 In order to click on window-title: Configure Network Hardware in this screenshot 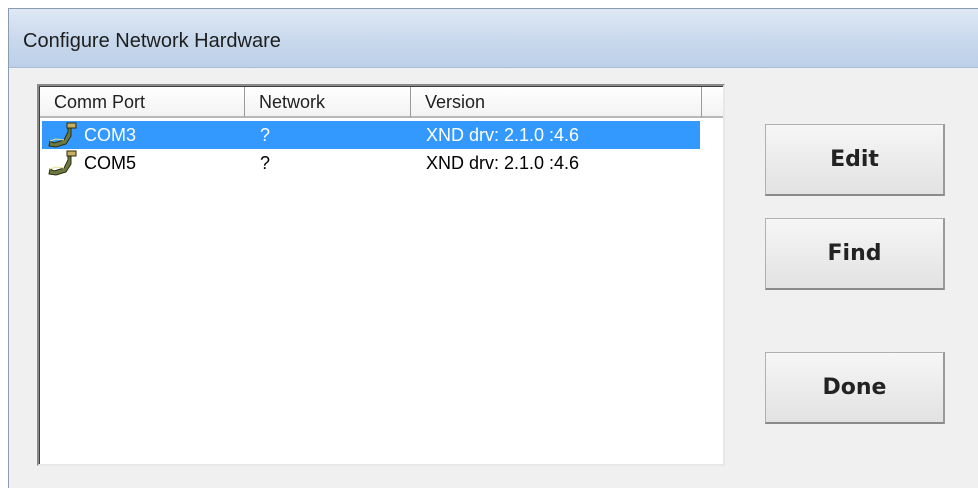, I will do `click(152, 41)`.